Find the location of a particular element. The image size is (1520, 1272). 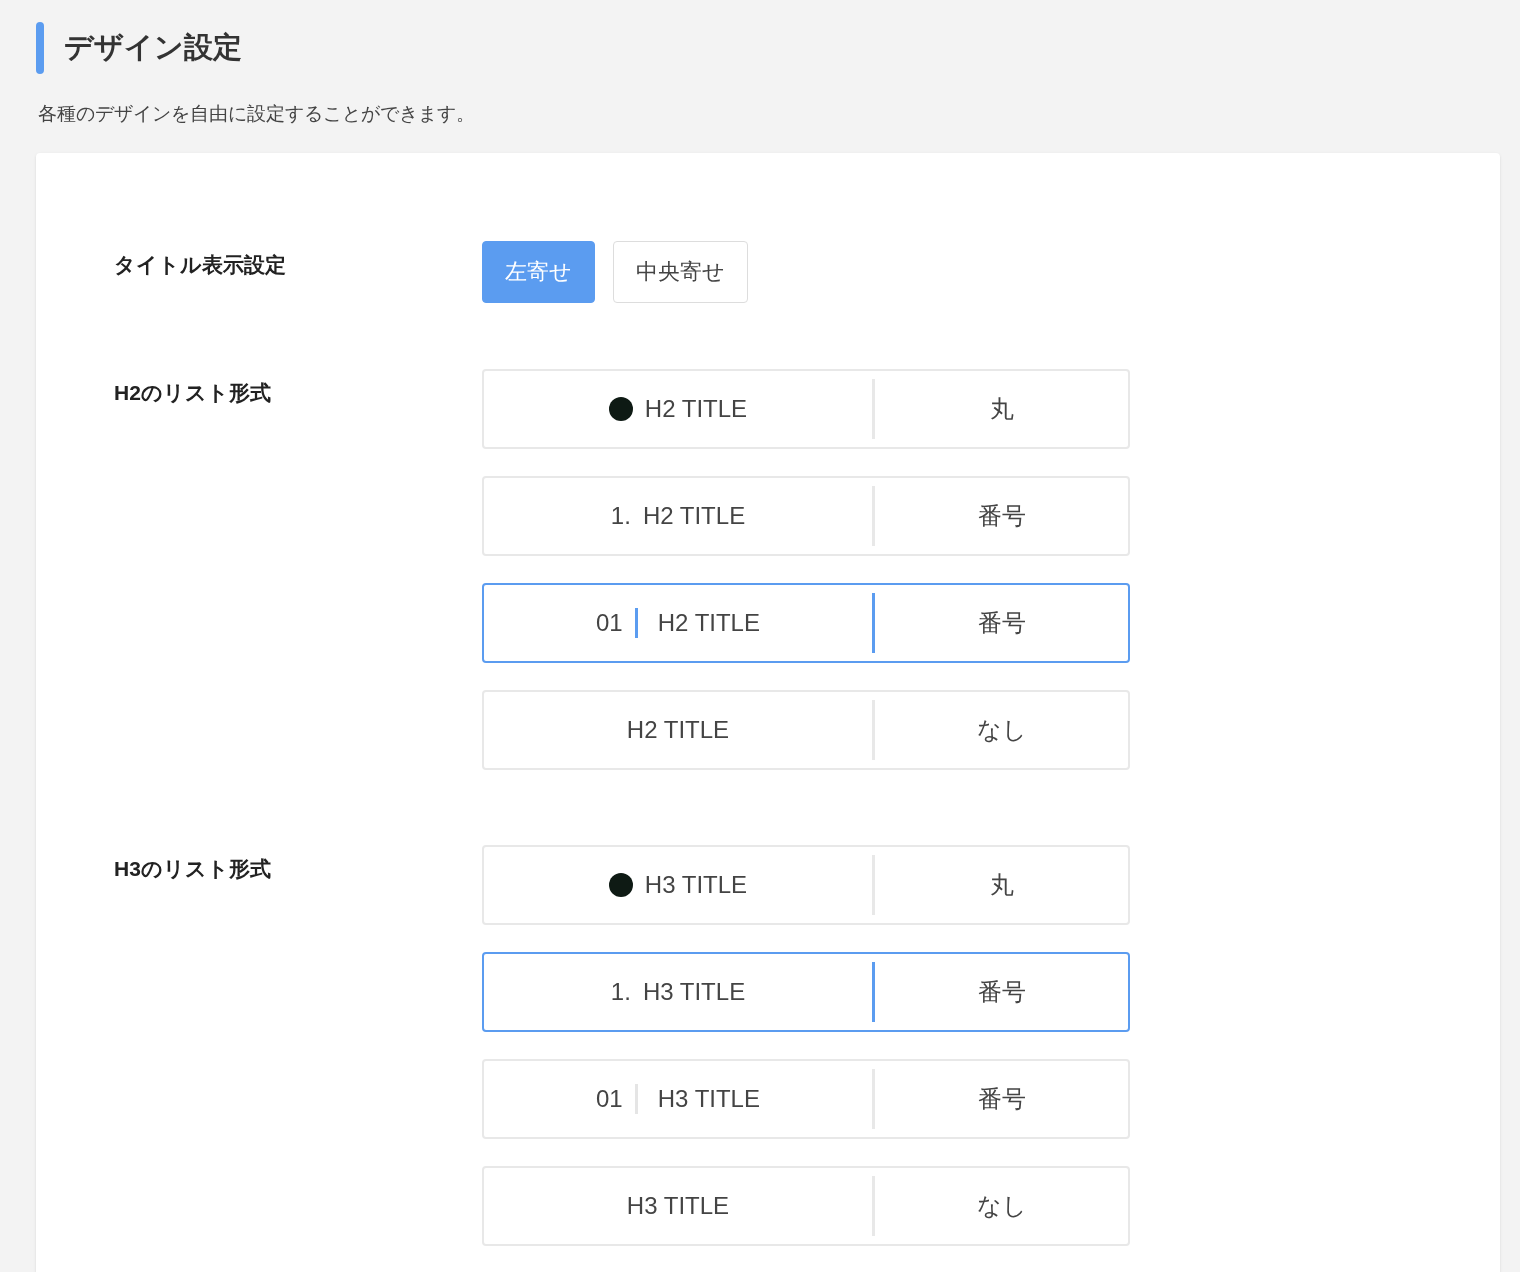

list-style-option: H3 TITLE なし is located at coordinates (806, 1205).